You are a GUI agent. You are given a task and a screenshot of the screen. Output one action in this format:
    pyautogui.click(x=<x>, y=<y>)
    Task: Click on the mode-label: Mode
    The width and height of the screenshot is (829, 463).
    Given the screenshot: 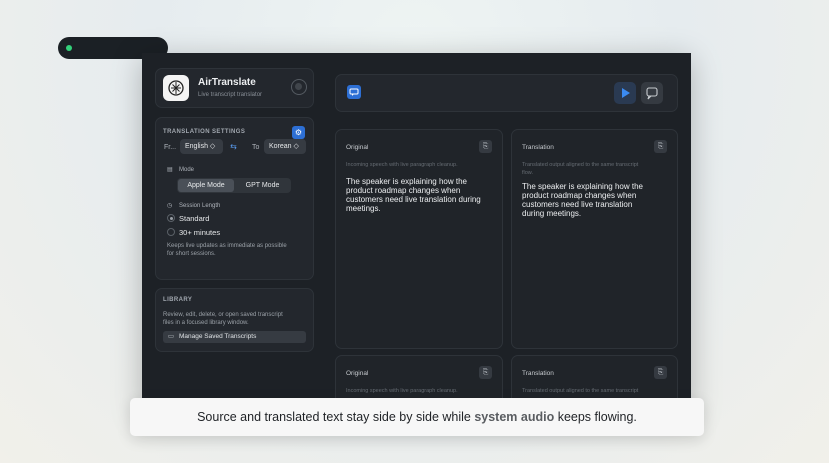 What is the action you would take?
    pyautogui.click(x=187, y=170)
    